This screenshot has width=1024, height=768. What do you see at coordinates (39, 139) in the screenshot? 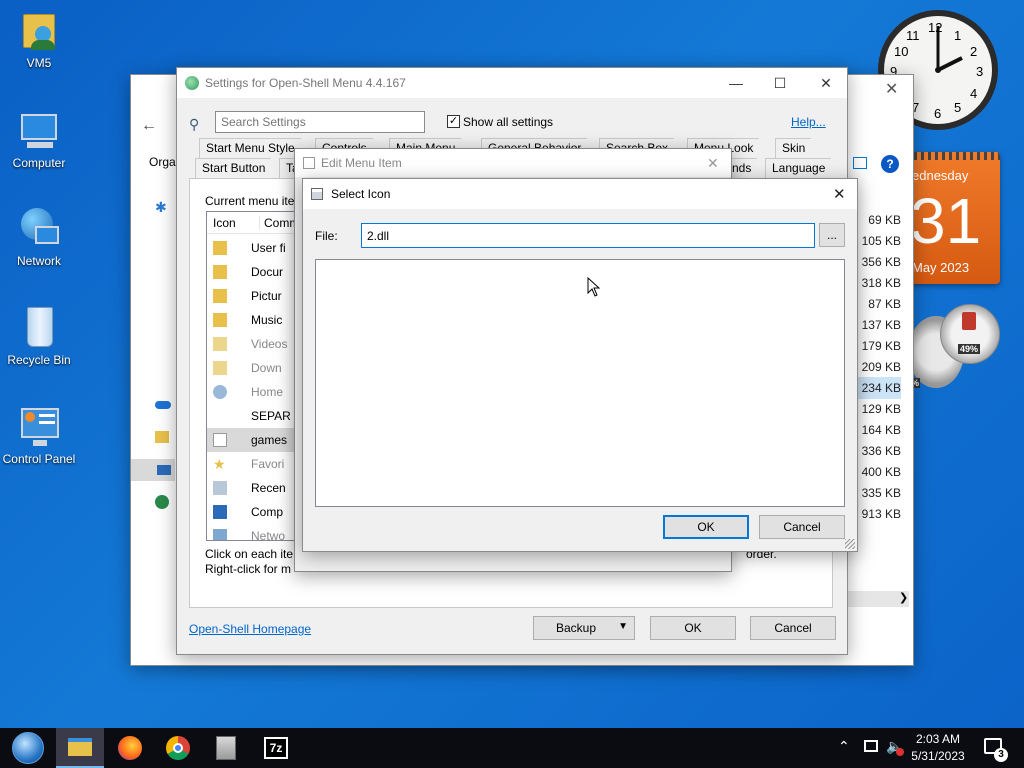
I see `desktop-icon-computer: Computer` at bounding box center [39, 139].